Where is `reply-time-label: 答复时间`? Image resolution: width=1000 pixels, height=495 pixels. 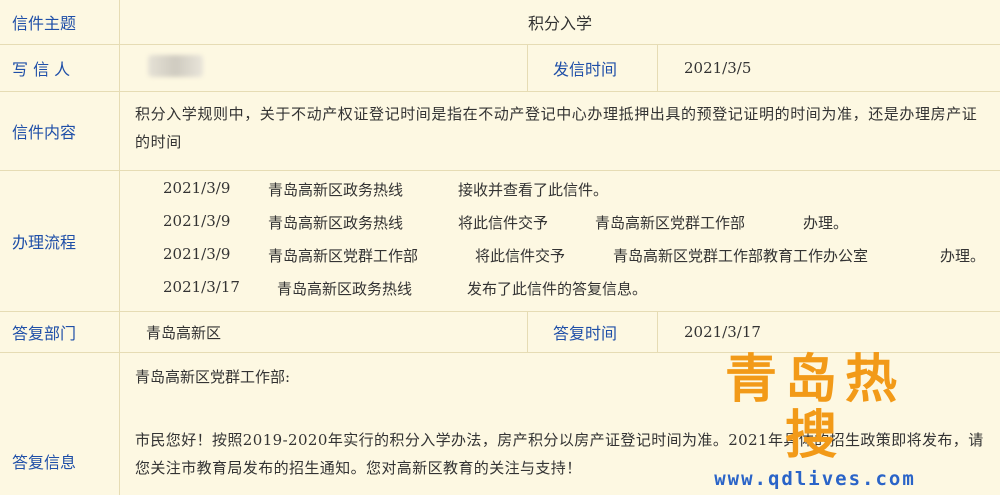 reply-time-label: 答复时间 is located at coordinates (585, 333).